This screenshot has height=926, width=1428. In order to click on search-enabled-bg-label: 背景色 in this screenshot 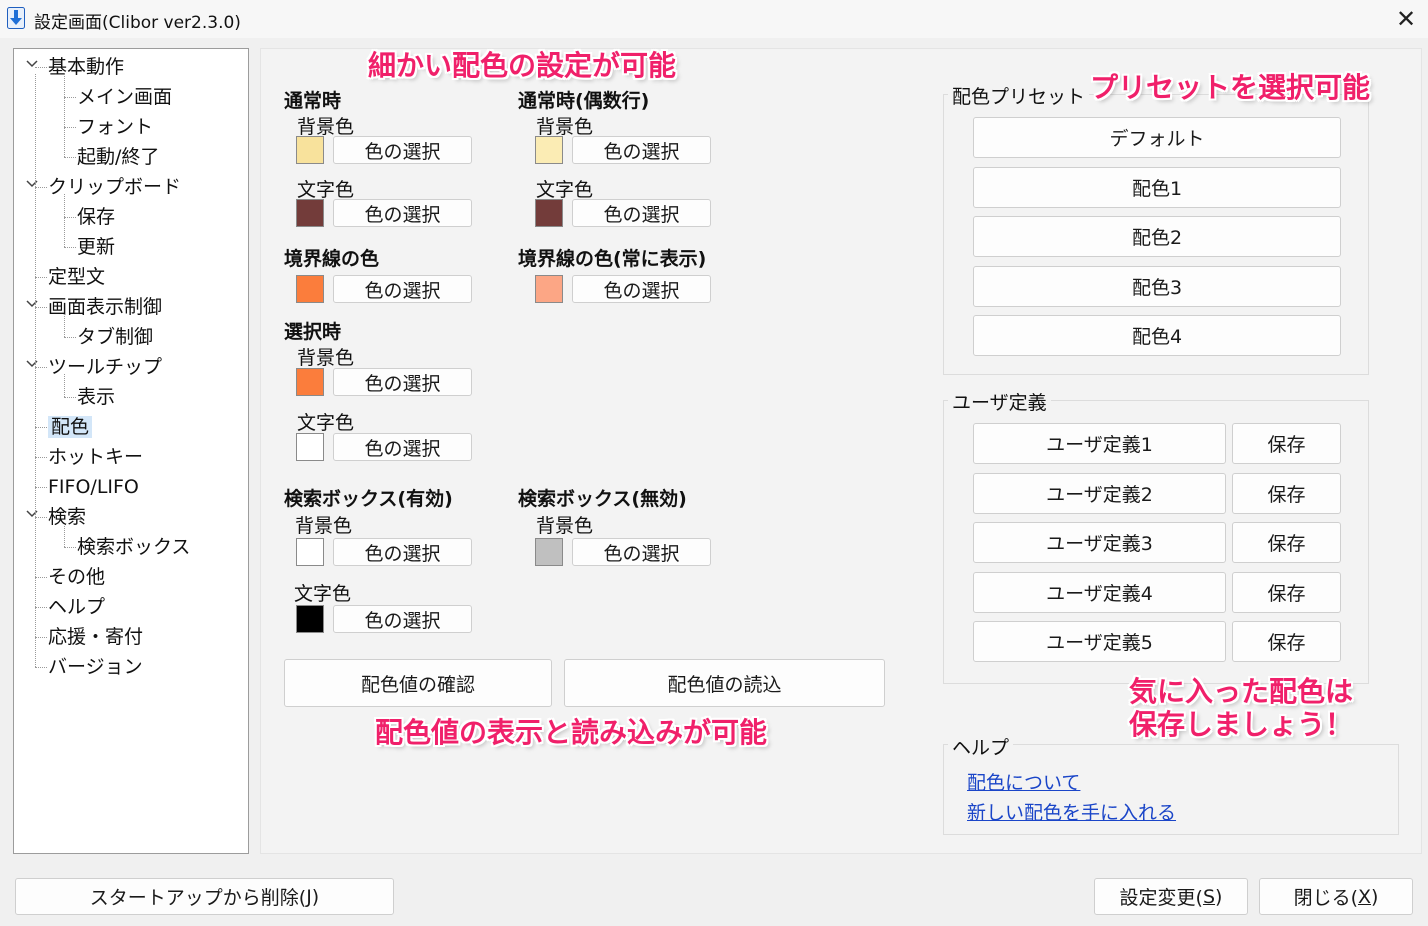, I will do `click(324, 526)`.